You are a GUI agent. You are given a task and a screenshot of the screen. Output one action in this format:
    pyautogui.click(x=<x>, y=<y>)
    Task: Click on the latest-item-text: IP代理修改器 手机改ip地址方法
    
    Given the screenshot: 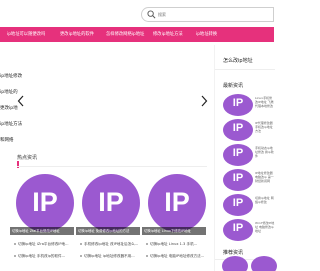 What is the action you would take?
    pyautogui.click(x=265, y=130)
    